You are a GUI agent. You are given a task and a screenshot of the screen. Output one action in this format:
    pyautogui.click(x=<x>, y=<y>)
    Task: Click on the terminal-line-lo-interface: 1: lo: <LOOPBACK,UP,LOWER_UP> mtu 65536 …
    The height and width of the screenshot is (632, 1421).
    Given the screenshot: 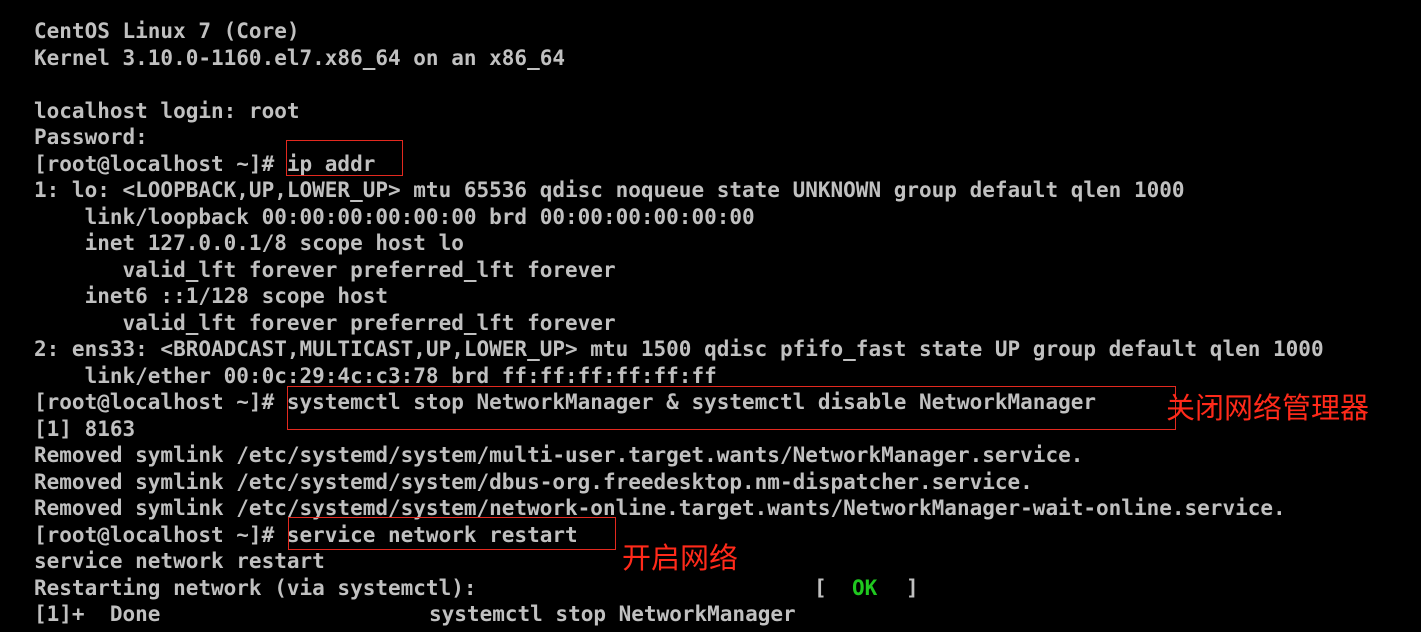 What is the action you would take?
    pyautogui.click(x=609, y=190)
    